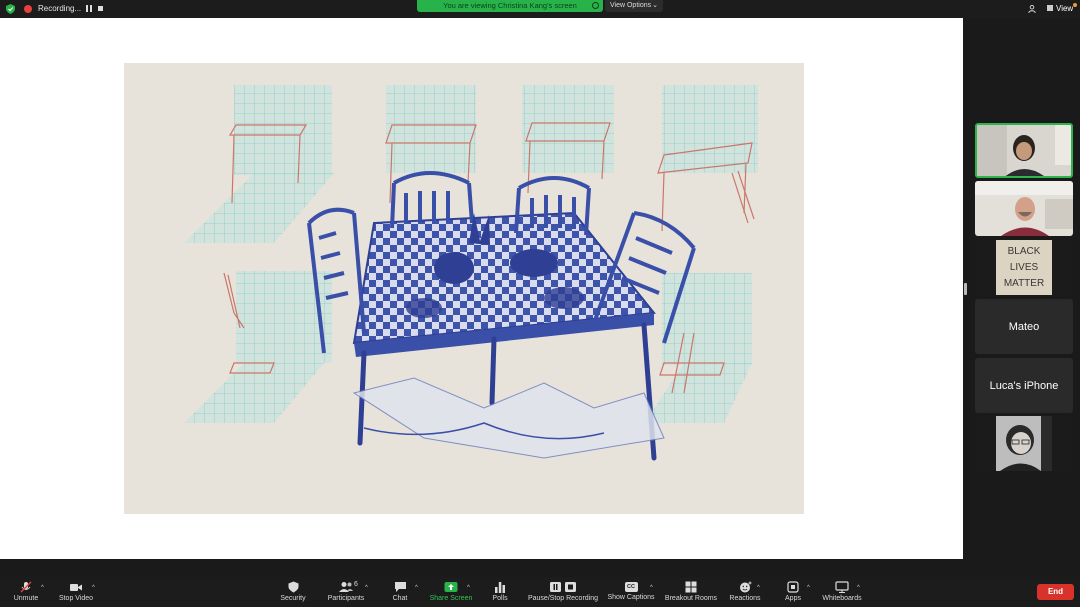  I want to click on gallery-resize-handle, so click(965, 289).